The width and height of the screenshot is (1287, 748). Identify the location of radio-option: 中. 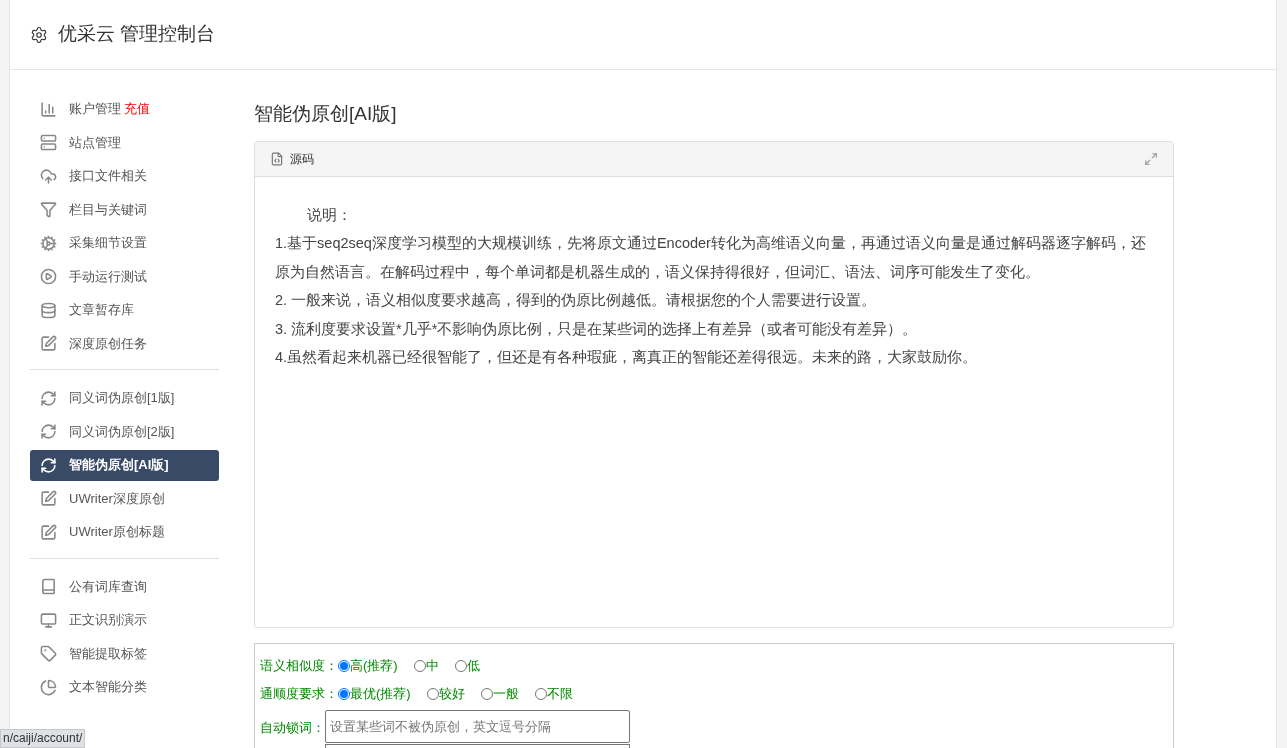
(426, 665).